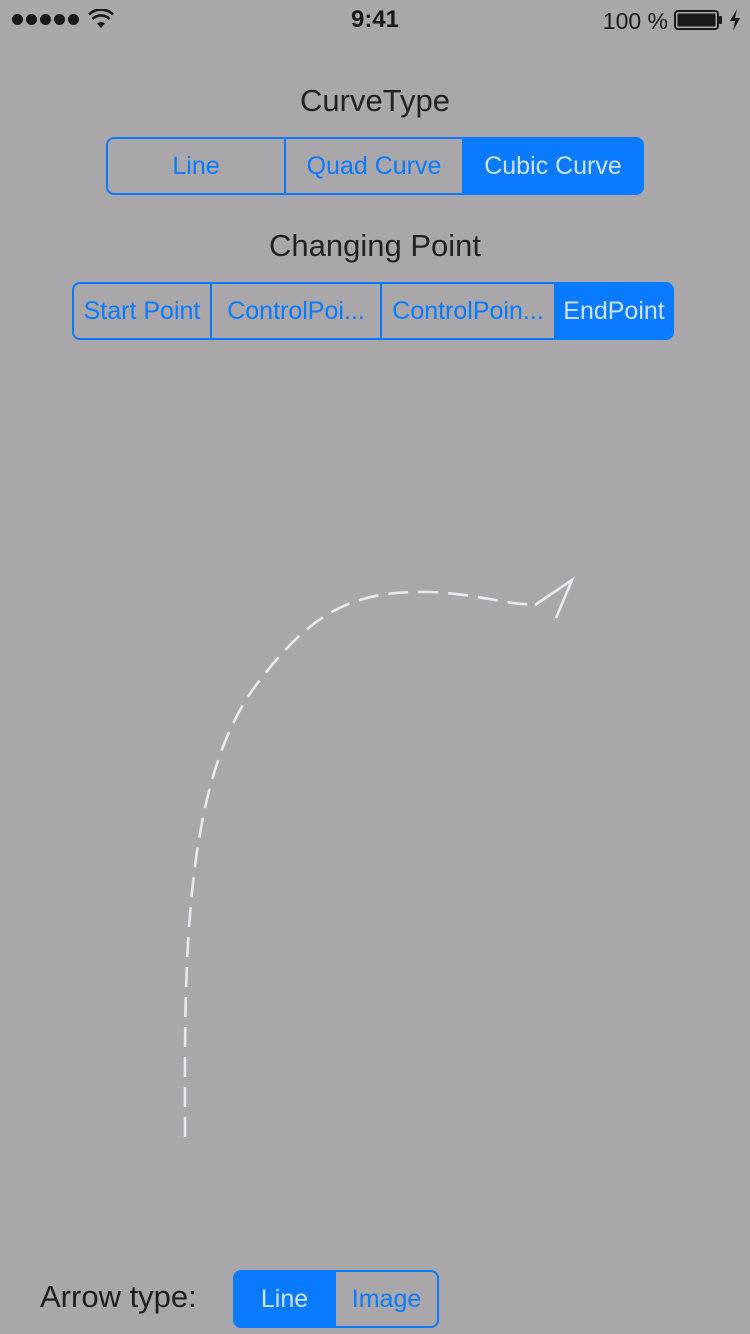  What do you see at coordinates (375, 20) in the screenshot?
I see `status-bar: 9:41 100 %` at bounding box center [375, 20].